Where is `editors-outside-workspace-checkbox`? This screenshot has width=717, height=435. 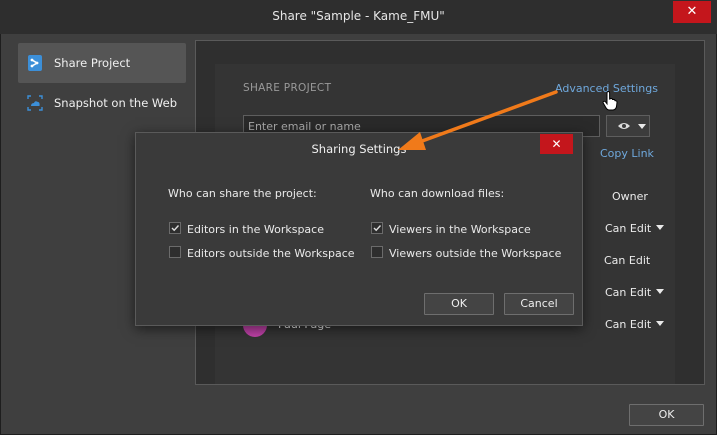 editors-outside-workspace-checkbox is located at coordinates (175, 252).